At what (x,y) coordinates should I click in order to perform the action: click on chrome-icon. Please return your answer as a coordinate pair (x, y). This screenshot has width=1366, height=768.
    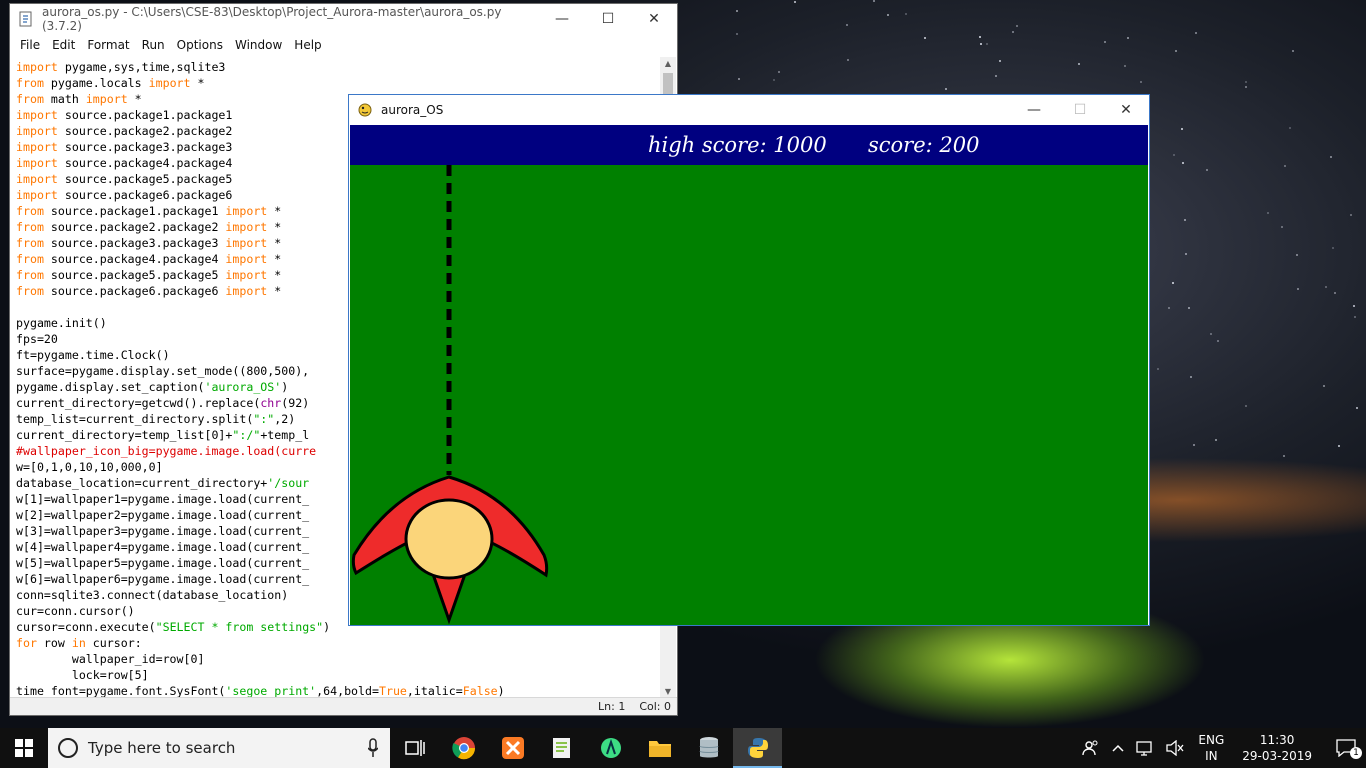
    Looking at the image, I should click on (463, 748).